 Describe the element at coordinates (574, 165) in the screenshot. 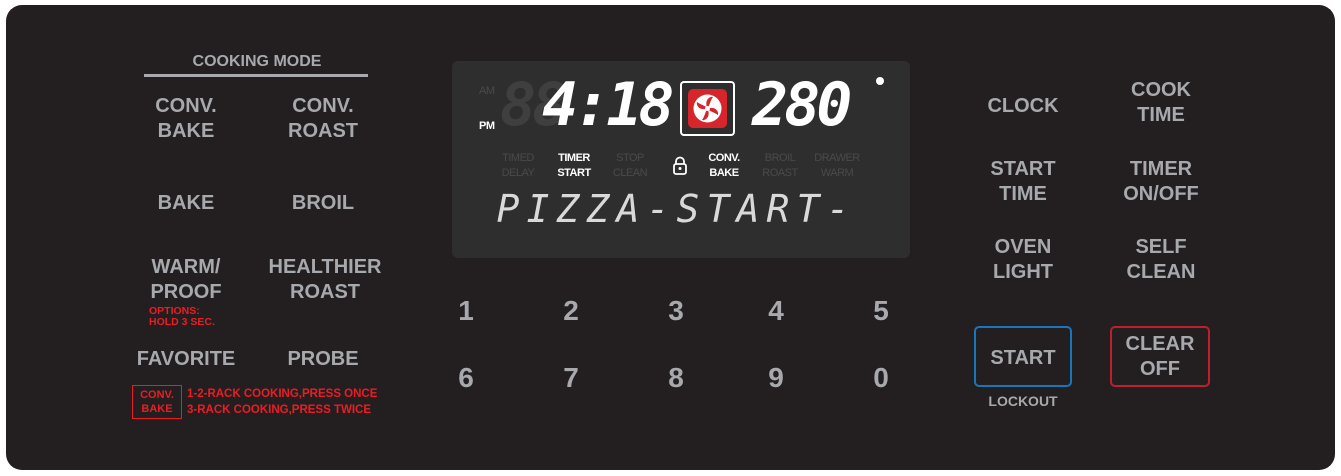

I see `timer-start-indicator: TIMER START` at that location.